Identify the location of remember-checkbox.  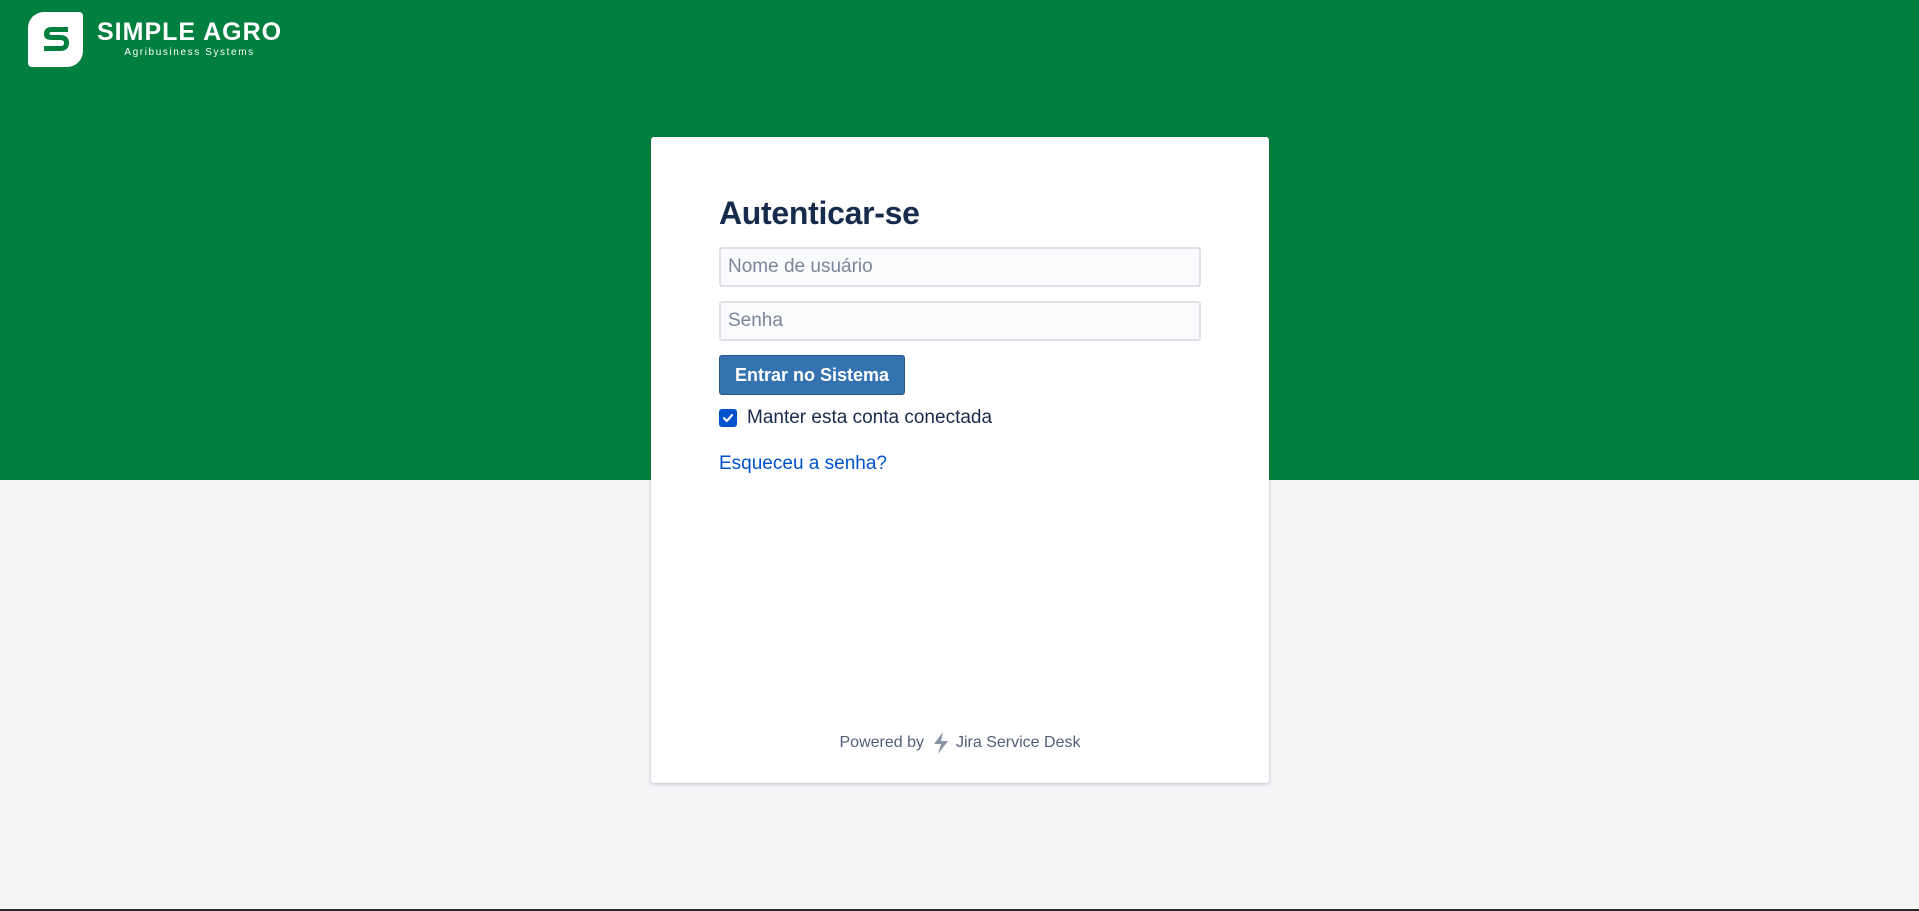
(728, 418).